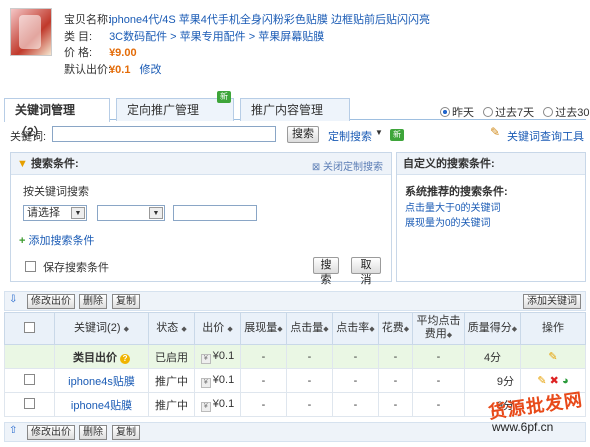 This screenshot has width=590, height=447. I want to click on col-keyword: 关键词(2) ◆, so click(101, 328).